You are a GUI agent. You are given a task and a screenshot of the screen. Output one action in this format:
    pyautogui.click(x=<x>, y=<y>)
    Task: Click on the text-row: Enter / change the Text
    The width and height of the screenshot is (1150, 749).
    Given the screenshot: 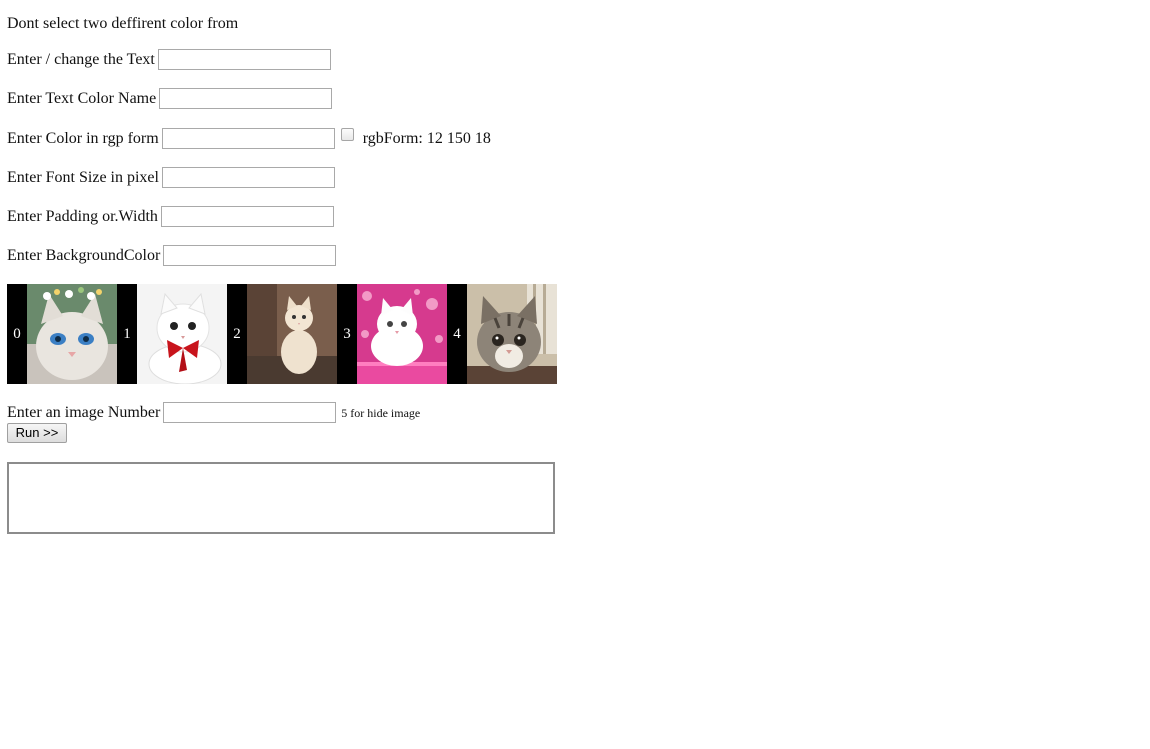 What is the action you would take?
    pyautogui.click(x=169, y=59)
    